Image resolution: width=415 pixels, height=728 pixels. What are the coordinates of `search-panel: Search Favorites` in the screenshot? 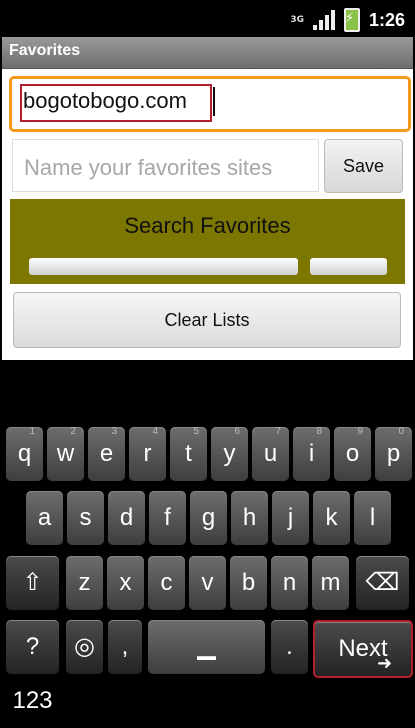 It's located at (207, 241).